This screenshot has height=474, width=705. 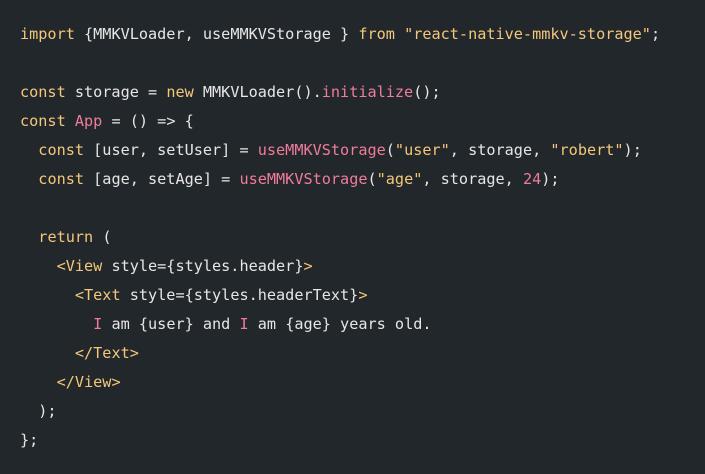 What do you see at coordinates (97, 295) in the screenshot?
I see `code-token-tag: <Text` at bounding box center [97, 295].